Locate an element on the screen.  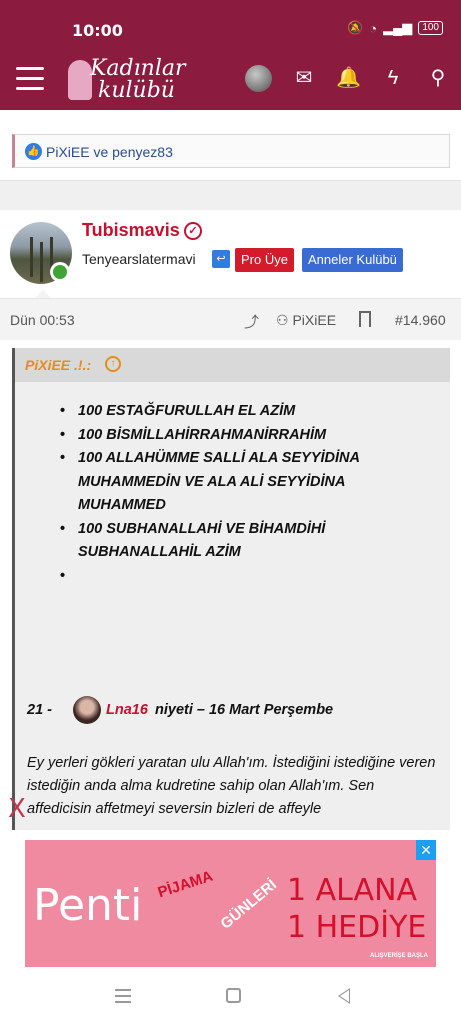
verified-icon: ✓ is located at coordinates (193, 231).